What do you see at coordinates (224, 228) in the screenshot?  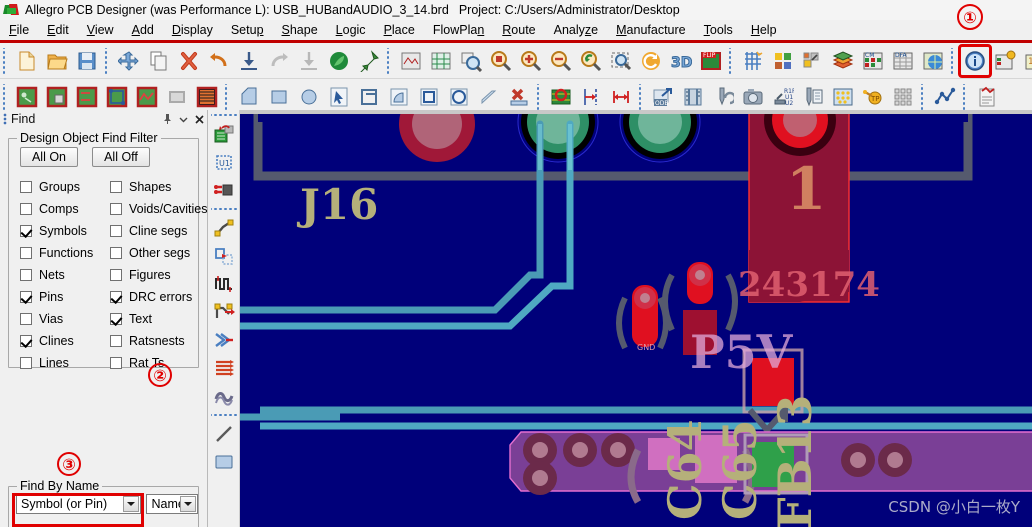 I see `add-connect-icon` at bounding box center [224, 228].